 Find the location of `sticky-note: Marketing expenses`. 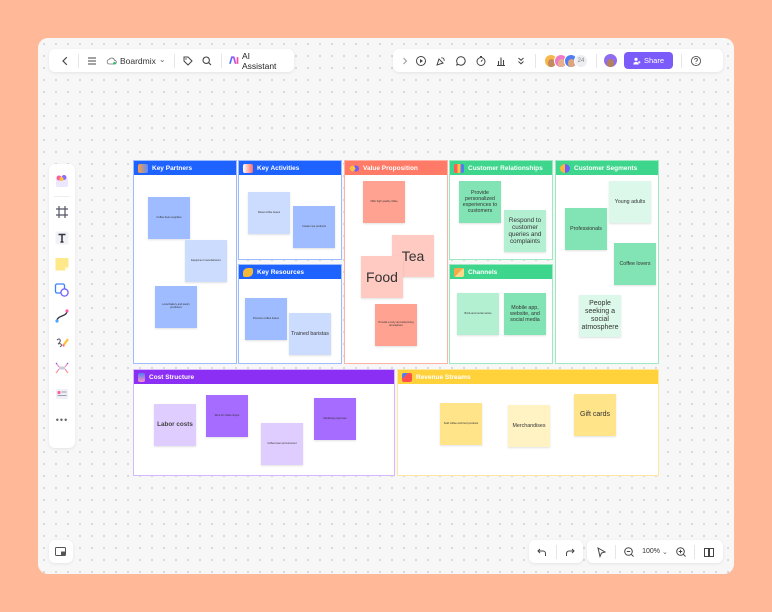

sticky-note: Marketing expenses is located at coordinates (335, 419).